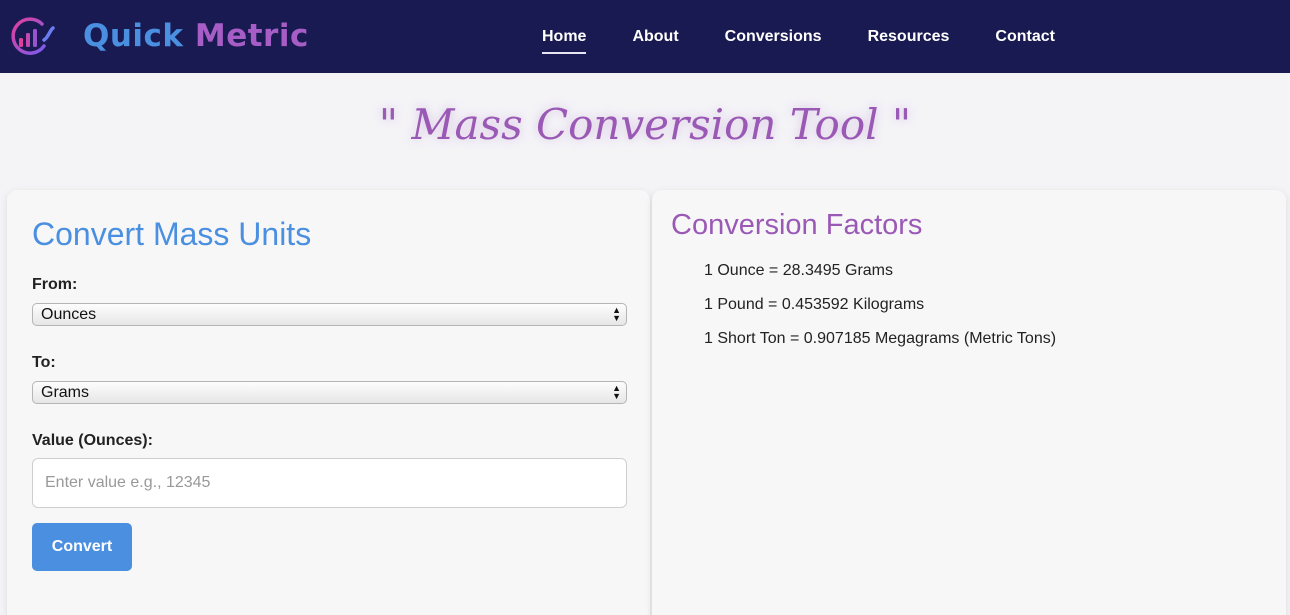 The height and width of the screenshot is (615, 1290). Describe the element at coordinates (798, 270) in the screenshot. I see `factor-item: 1 Ounce = 28.3495 Grams` at that location.